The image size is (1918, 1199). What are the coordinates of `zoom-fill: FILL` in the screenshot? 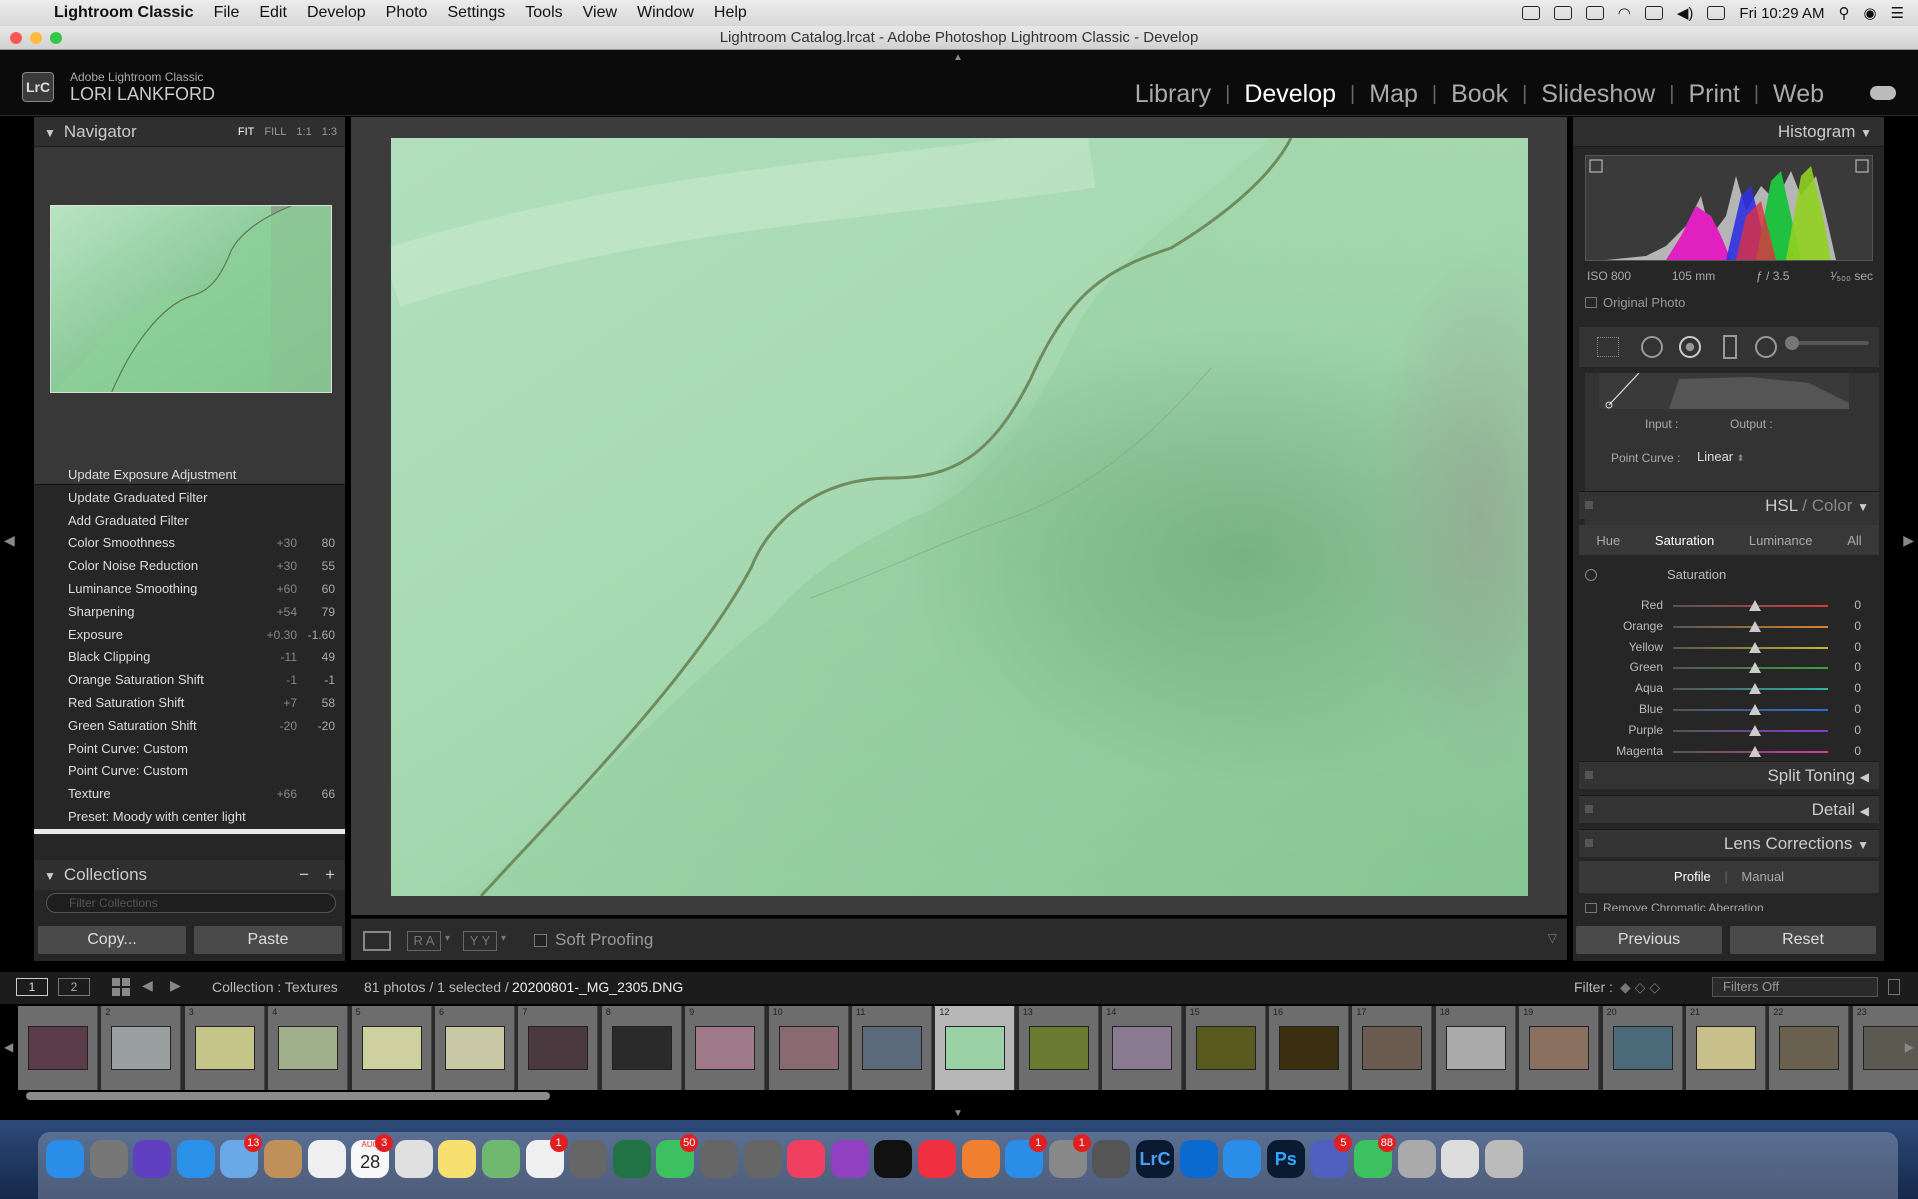 It's located at (275, 132).